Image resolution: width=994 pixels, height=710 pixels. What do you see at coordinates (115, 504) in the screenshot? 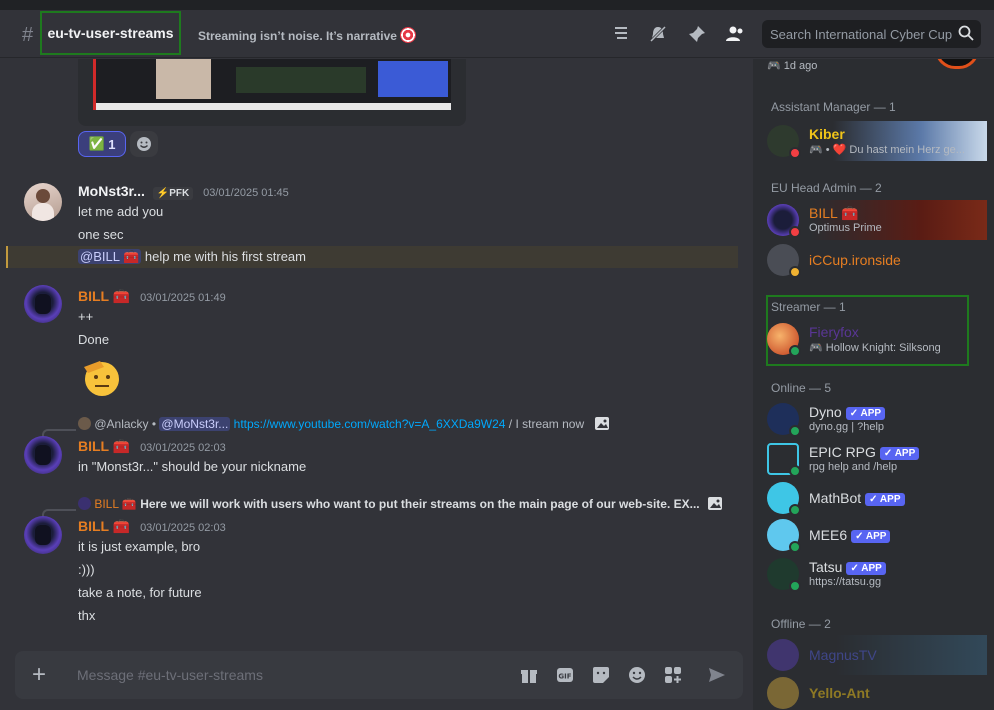
I see `reply-author: BILL 🧰` at bounding box center [115, 504].